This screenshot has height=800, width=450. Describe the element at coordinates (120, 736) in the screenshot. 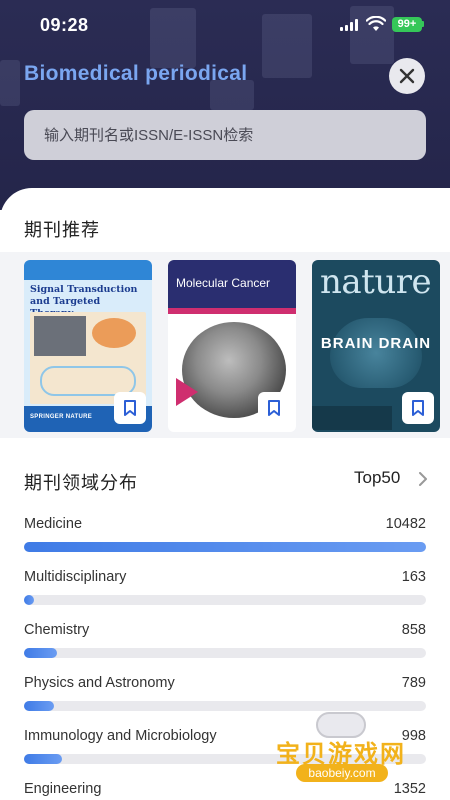

I see `field-label: Immunology and Microbiology` at that location.